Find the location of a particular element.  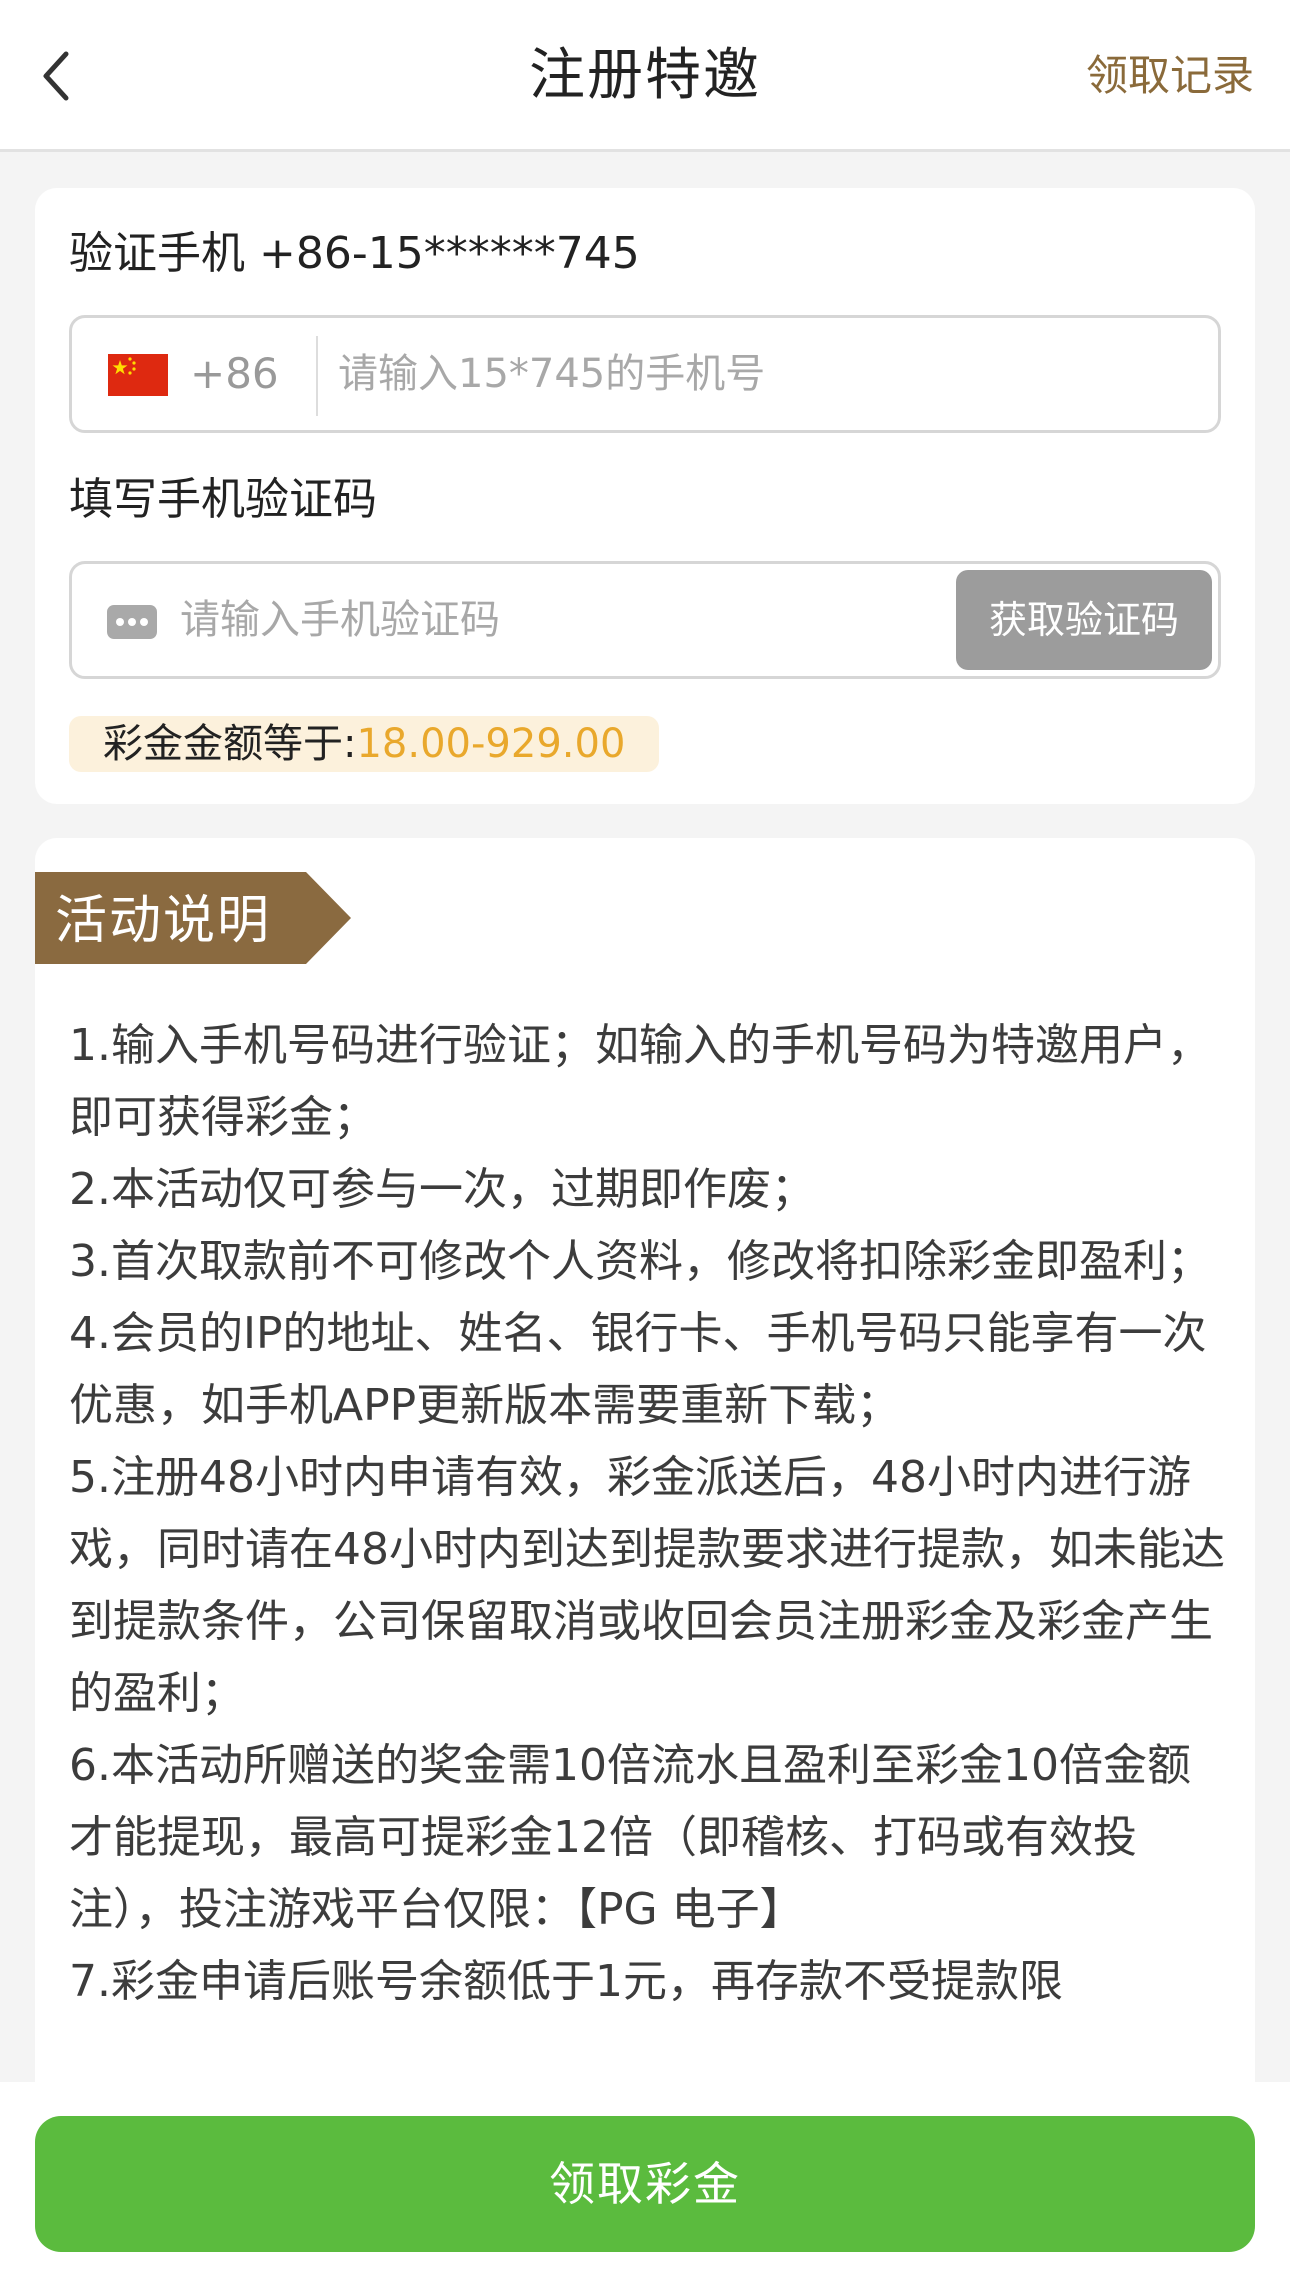

field-divider is located at coordinates (317, 376).